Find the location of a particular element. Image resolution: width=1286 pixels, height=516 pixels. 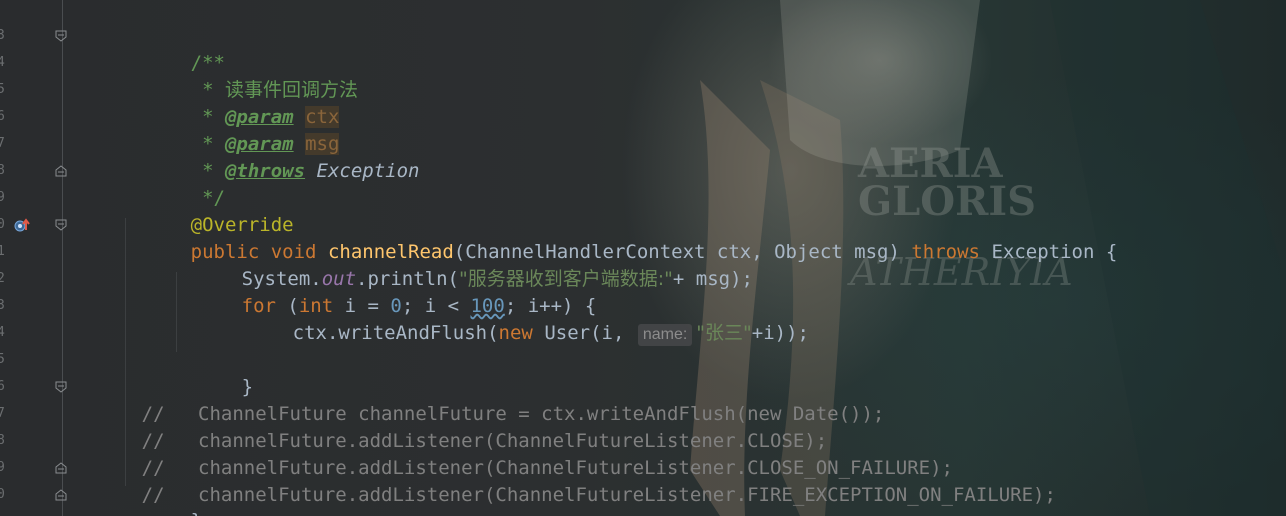

method-signature: Exception { is located at coordinates (1049, 252).